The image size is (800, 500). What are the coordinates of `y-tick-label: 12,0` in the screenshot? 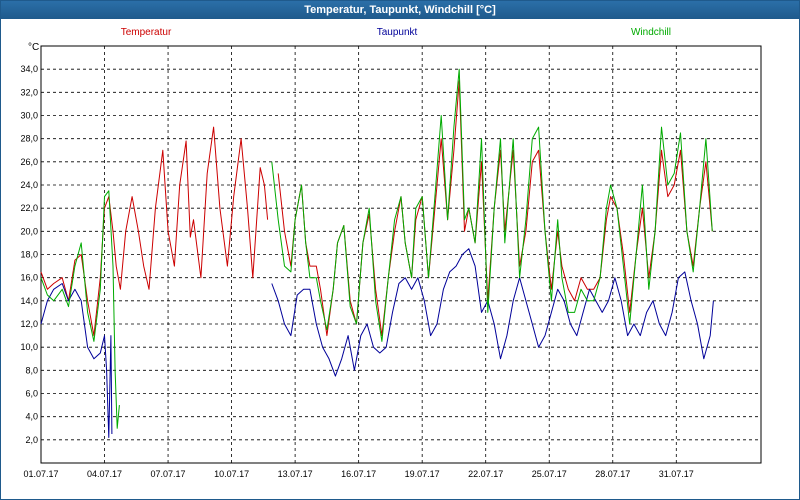 It's located at (29, 324).